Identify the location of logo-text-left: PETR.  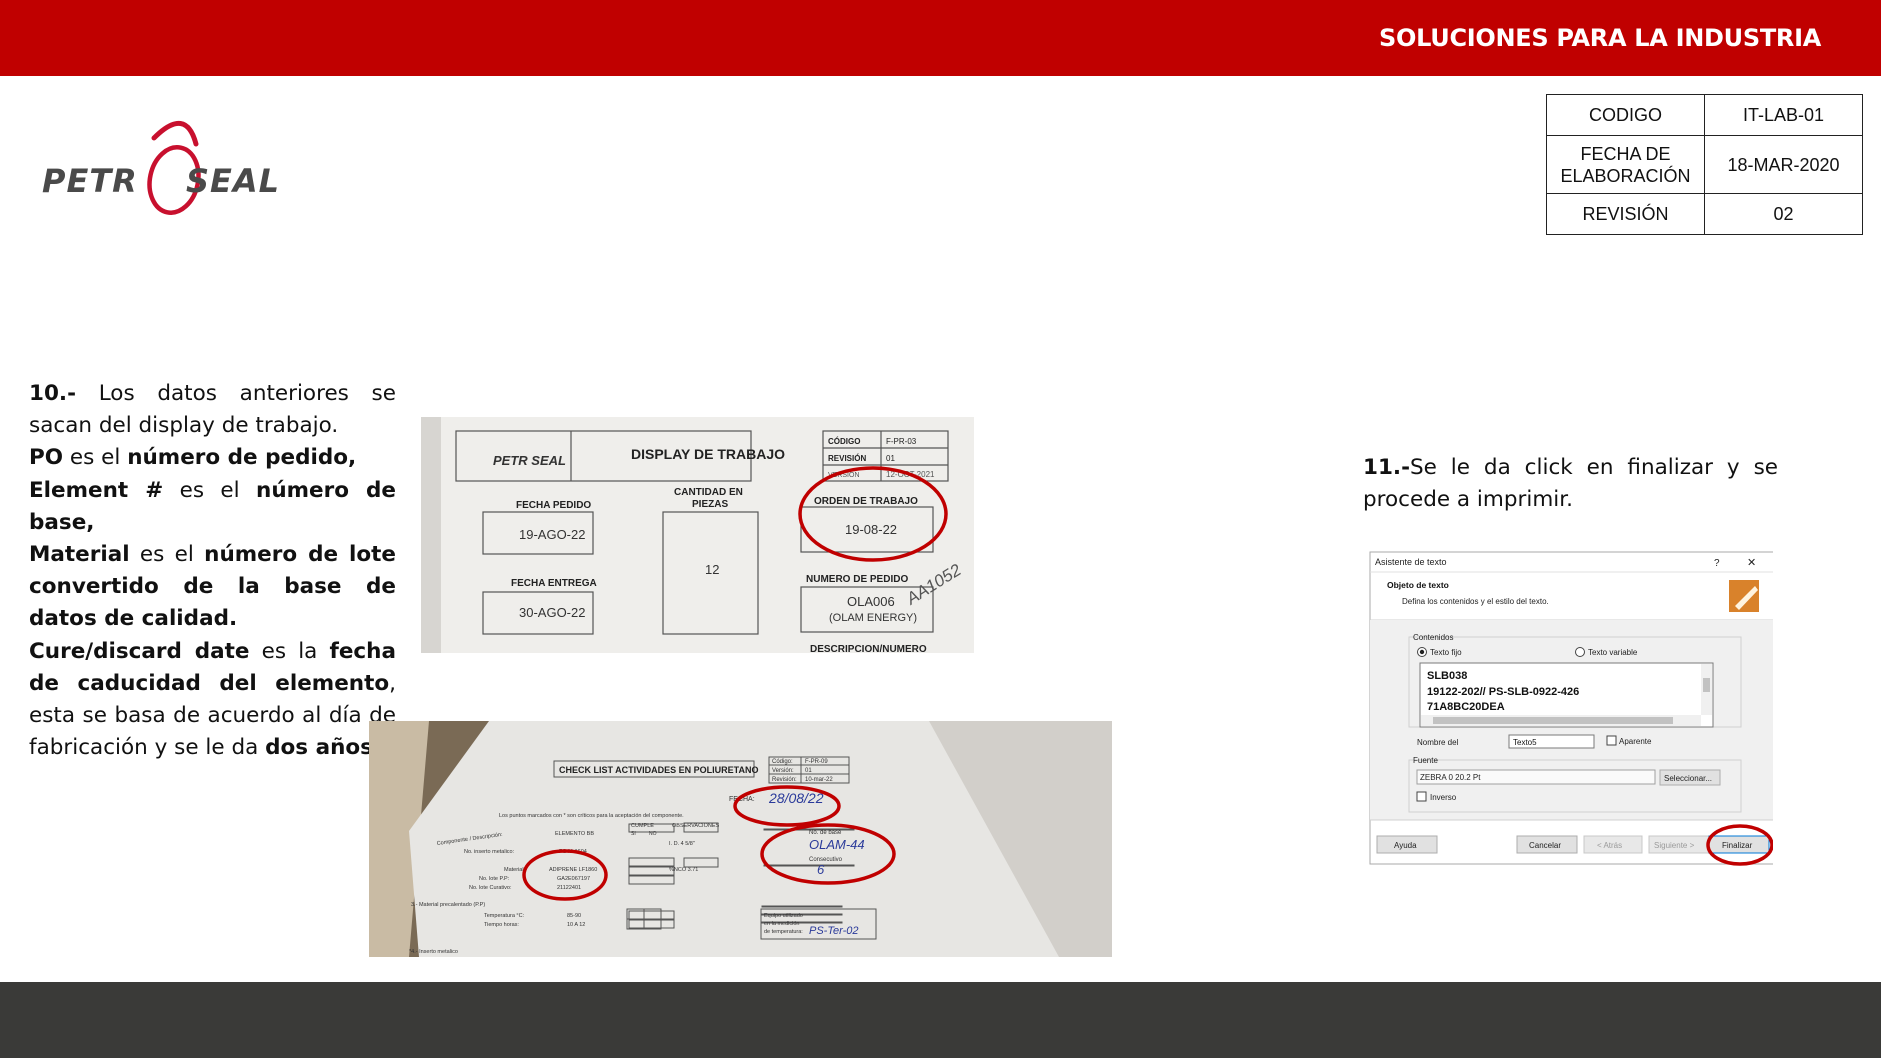
(90, 181).